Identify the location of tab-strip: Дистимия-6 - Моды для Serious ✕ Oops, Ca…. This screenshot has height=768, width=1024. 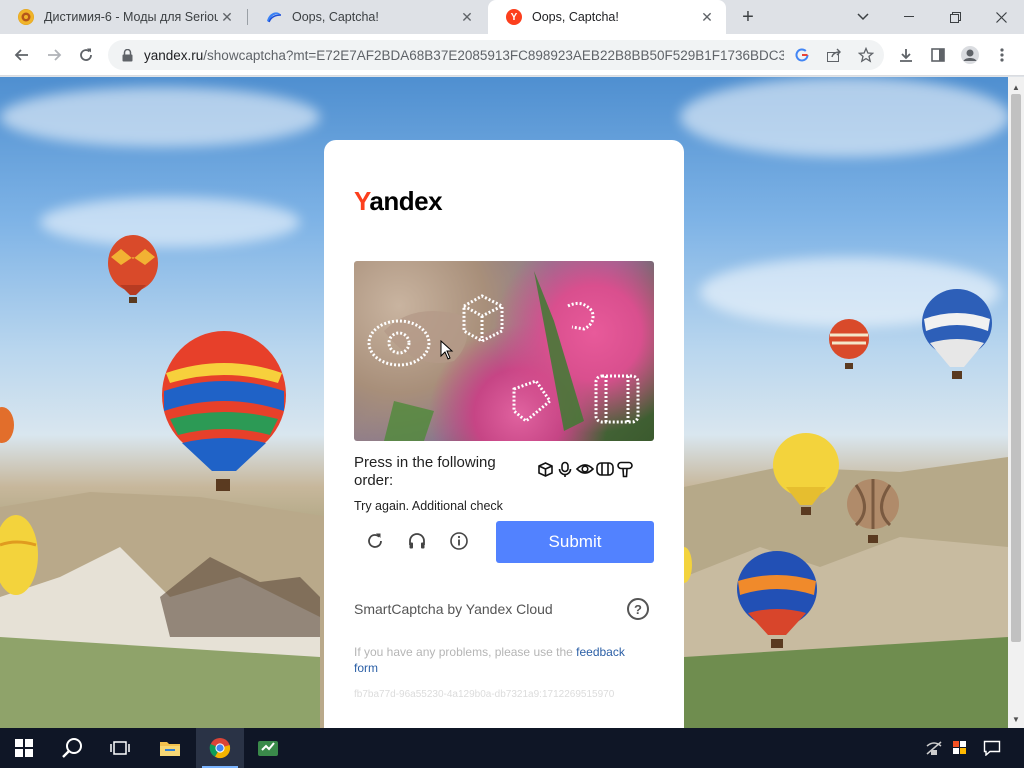
(512, 17).